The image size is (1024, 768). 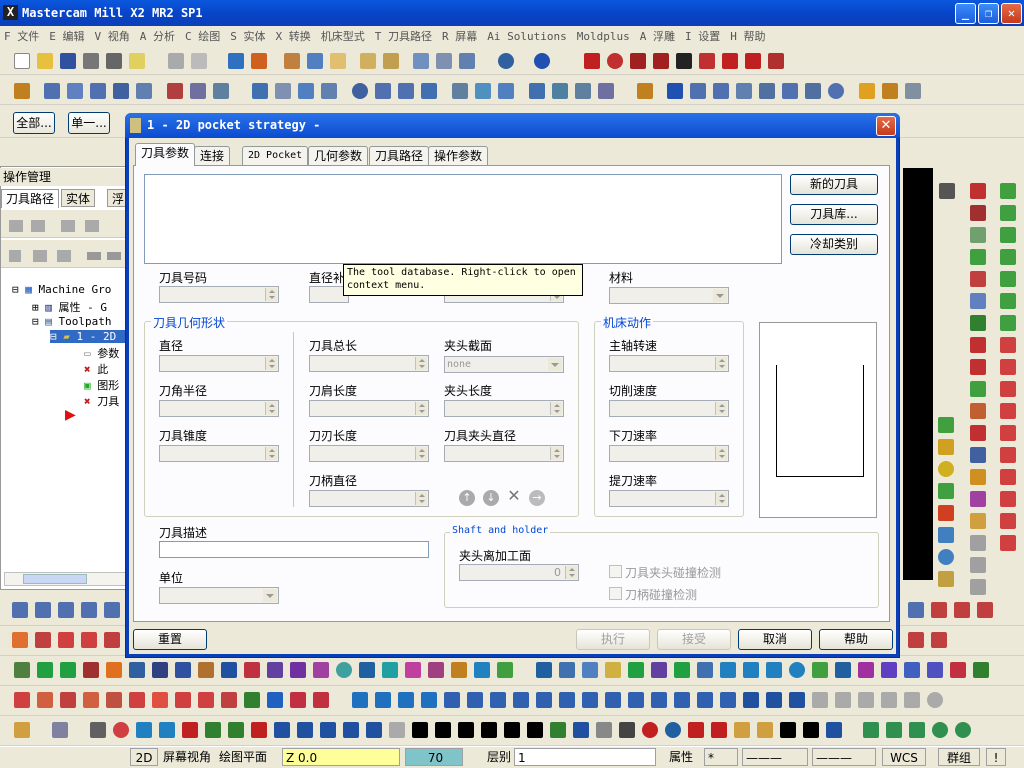 What do you see at coordinates (482, 670) in the screenshot?
I see `star-icon` at bounding box center [482, 670].